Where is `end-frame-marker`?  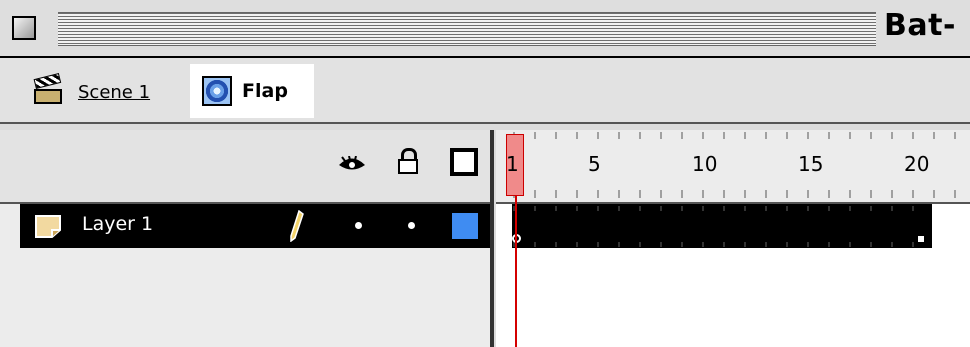
end-frame-marker is located at coordinates (921, 239).